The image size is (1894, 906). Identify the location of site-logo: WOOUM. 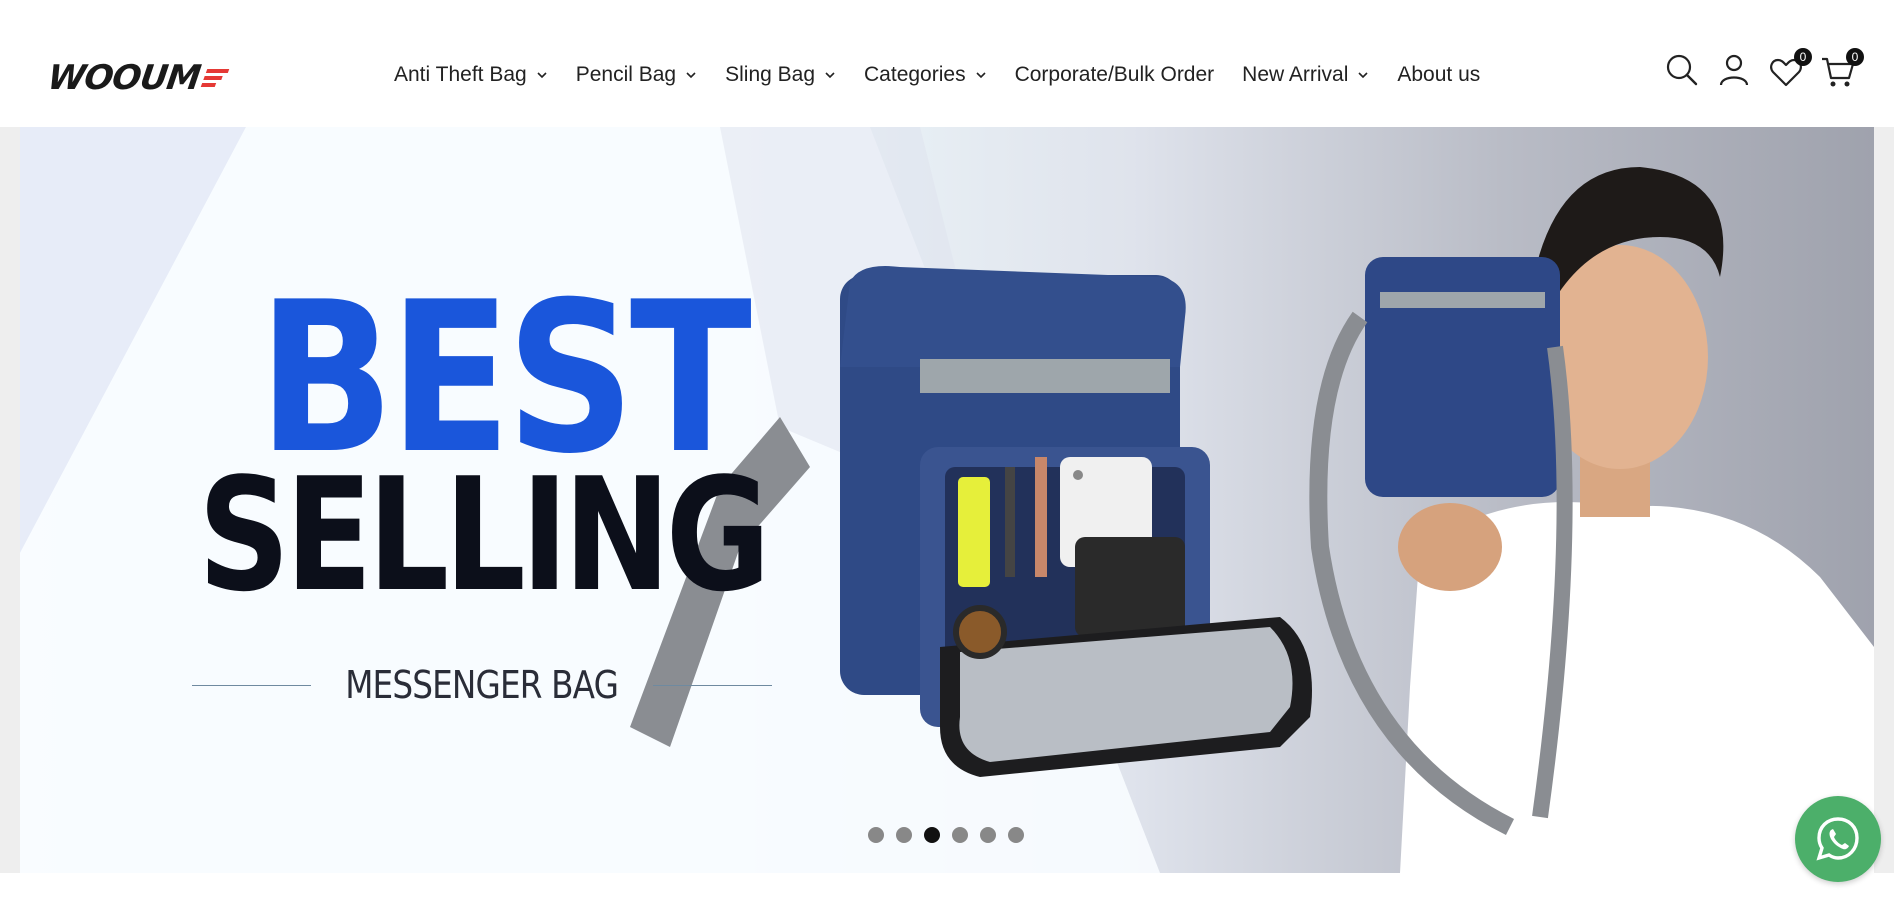
(137, 78).